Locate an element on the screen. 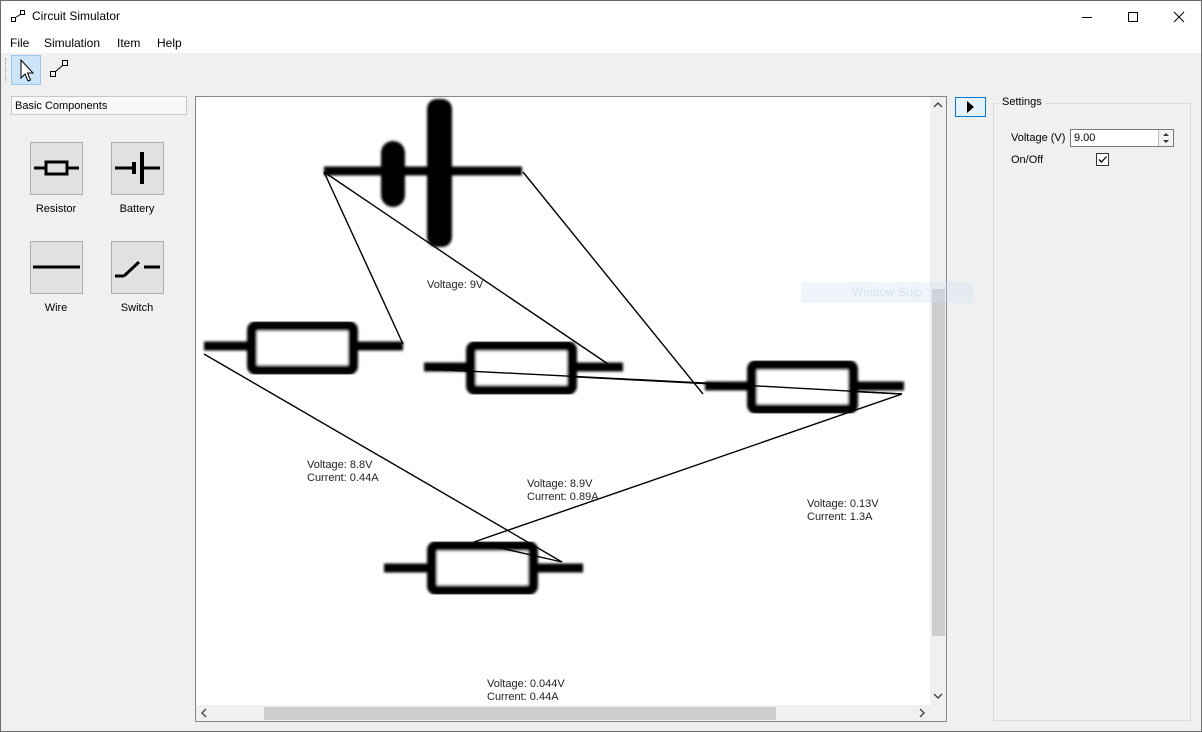  switch-button is located at coordinates (137, 267).